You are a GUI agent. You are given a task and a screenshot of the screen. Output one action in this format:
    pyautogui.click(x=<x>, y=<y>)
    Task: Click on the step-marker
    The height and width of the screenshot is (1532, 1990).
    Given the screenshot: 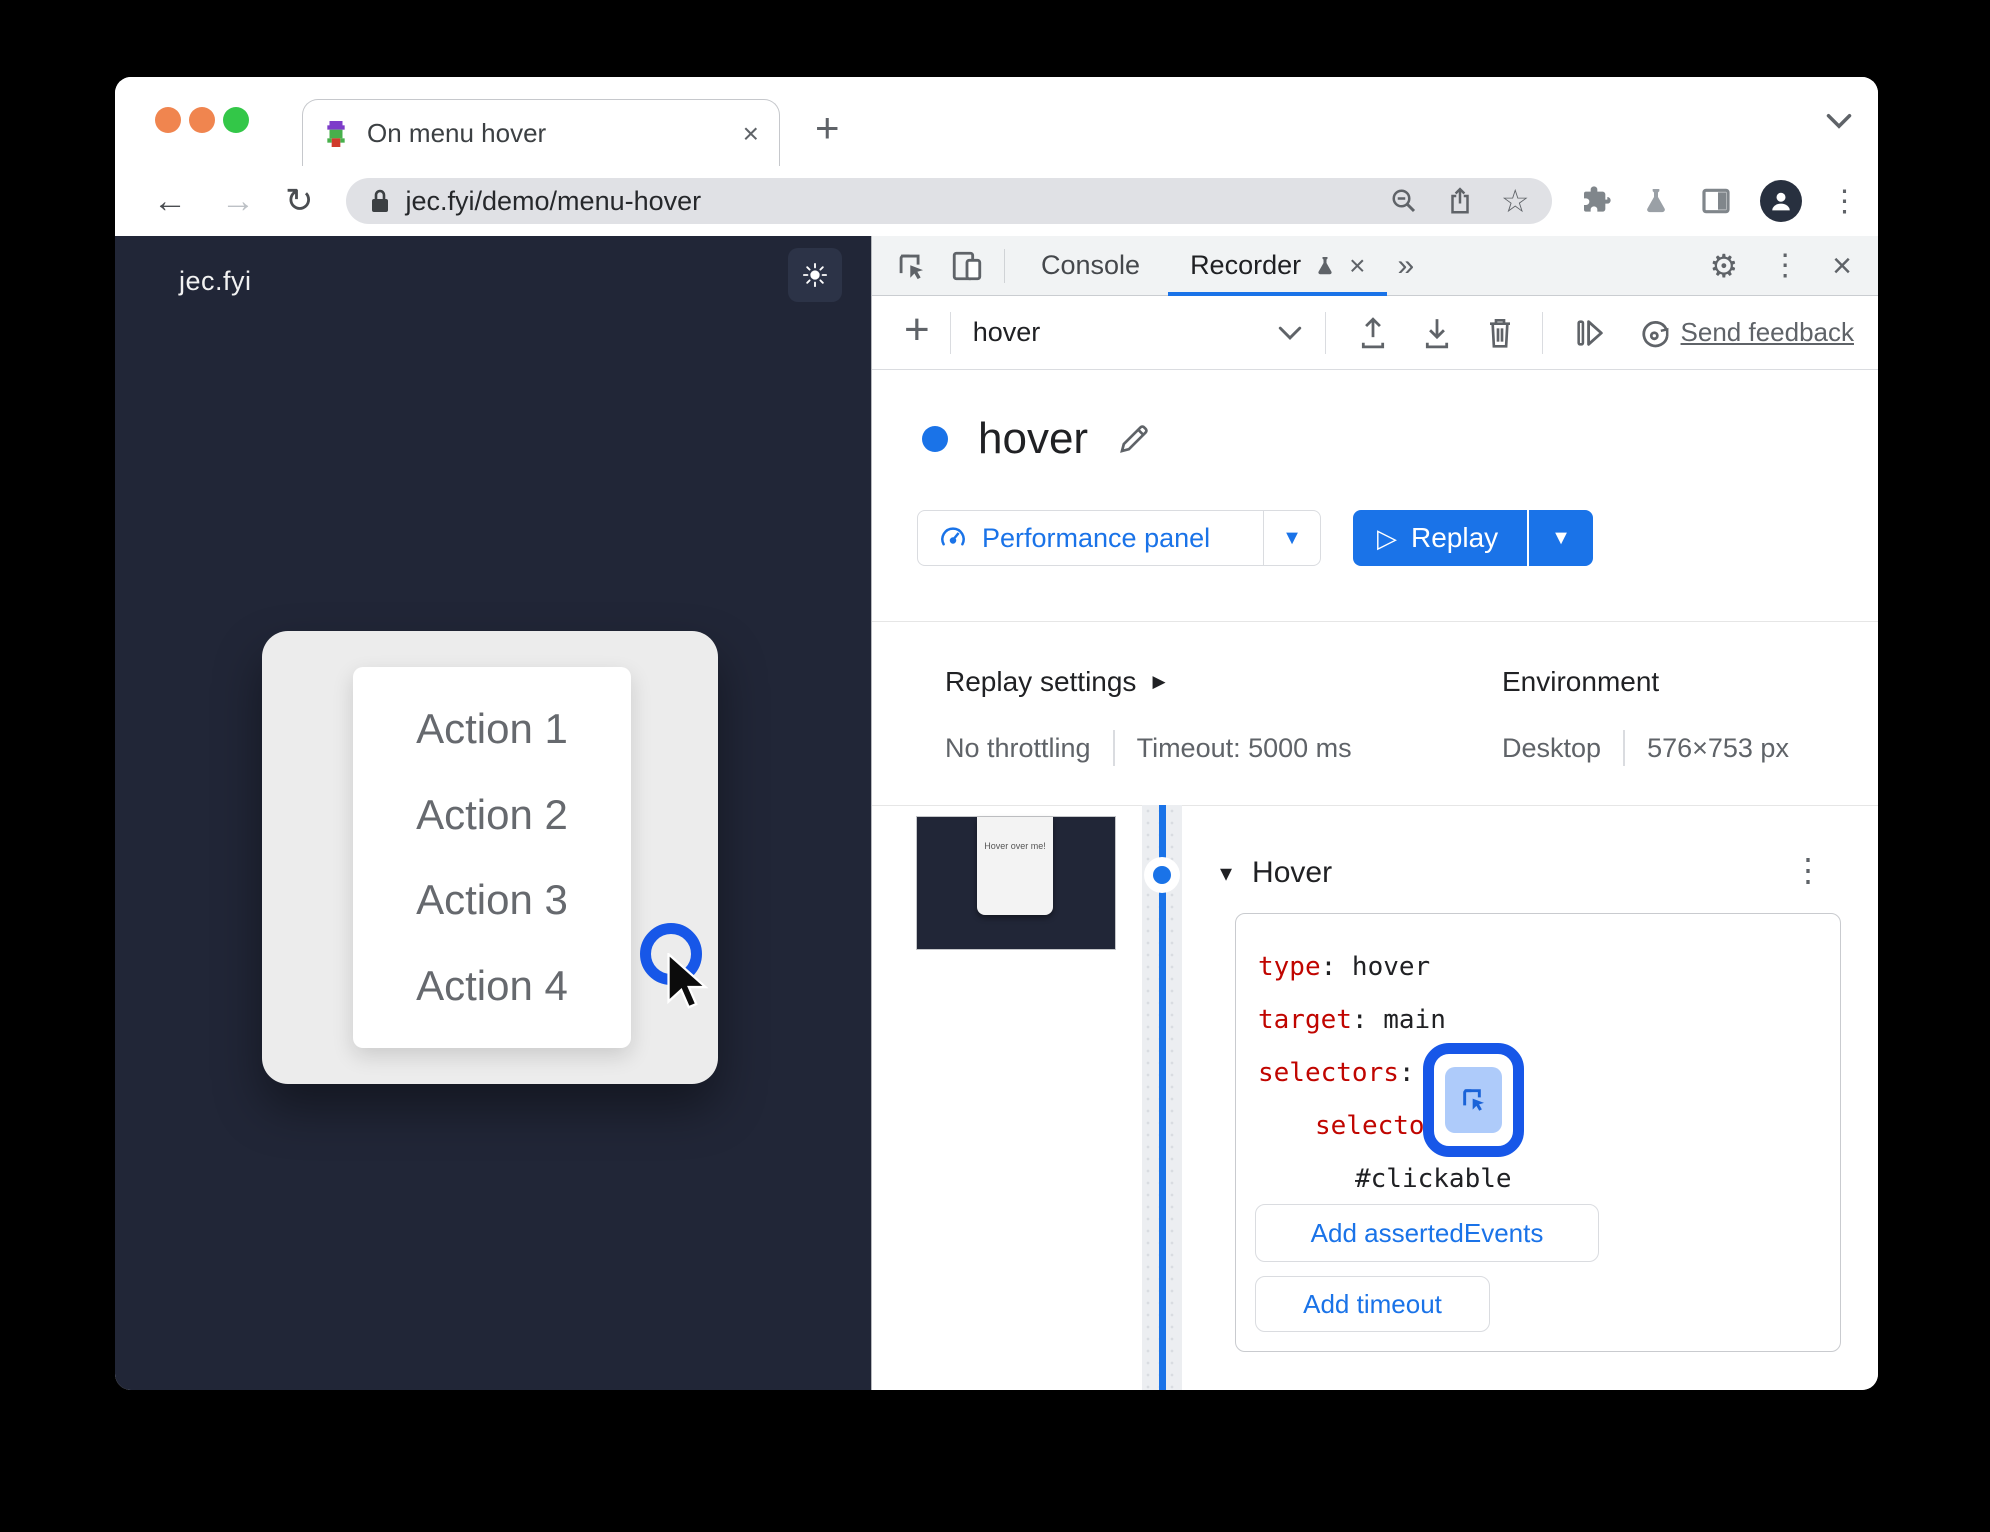 What is the action you would take?
    pyautogui.click(x=1162, y=875)
    